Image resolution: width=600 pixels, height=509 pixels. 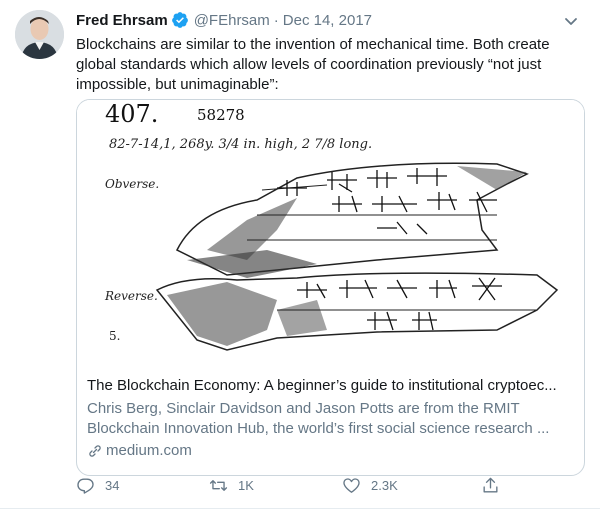 I want to click on tweet-actions: 34 1K 2.3K, so click(x=296, y=485).